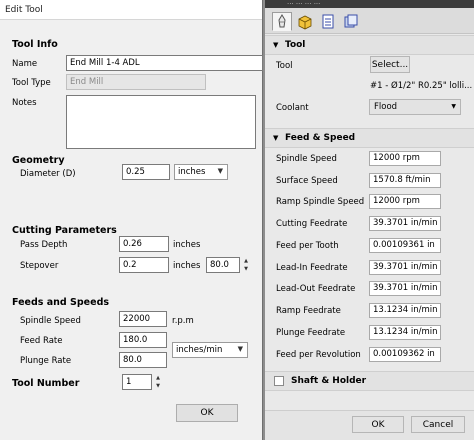 This screenshot has width=474, height=440. What do you see at coordinates (46, 361) in the screenshot?
I see `plunge-rate-label: Plunge Rate` at bounding box center [46, 361].